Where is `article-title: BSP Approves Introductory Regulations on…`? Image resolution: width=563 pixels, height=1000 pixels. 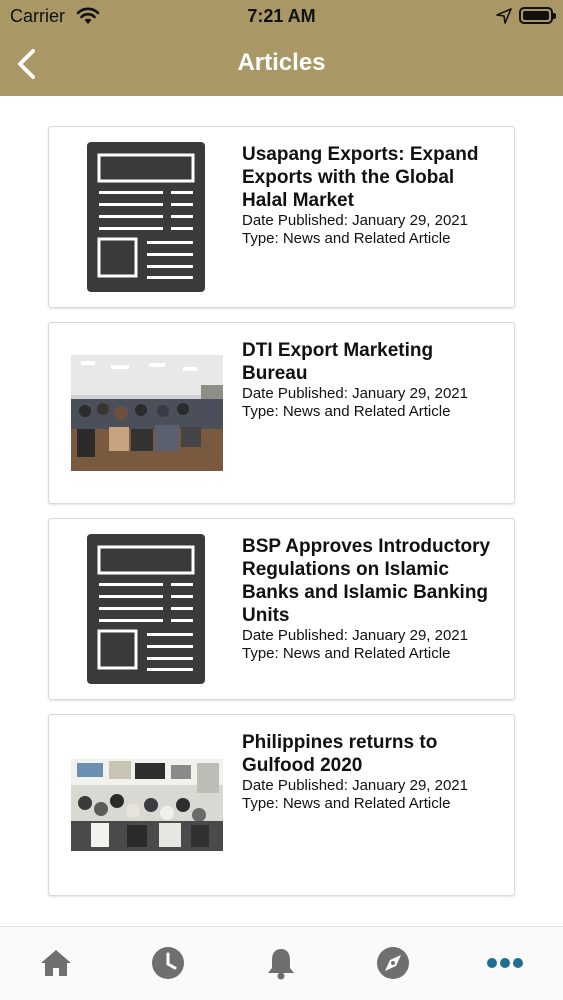 article-title: BSP Approves Introductory Regulations on… is located at coordinates (366, 581).